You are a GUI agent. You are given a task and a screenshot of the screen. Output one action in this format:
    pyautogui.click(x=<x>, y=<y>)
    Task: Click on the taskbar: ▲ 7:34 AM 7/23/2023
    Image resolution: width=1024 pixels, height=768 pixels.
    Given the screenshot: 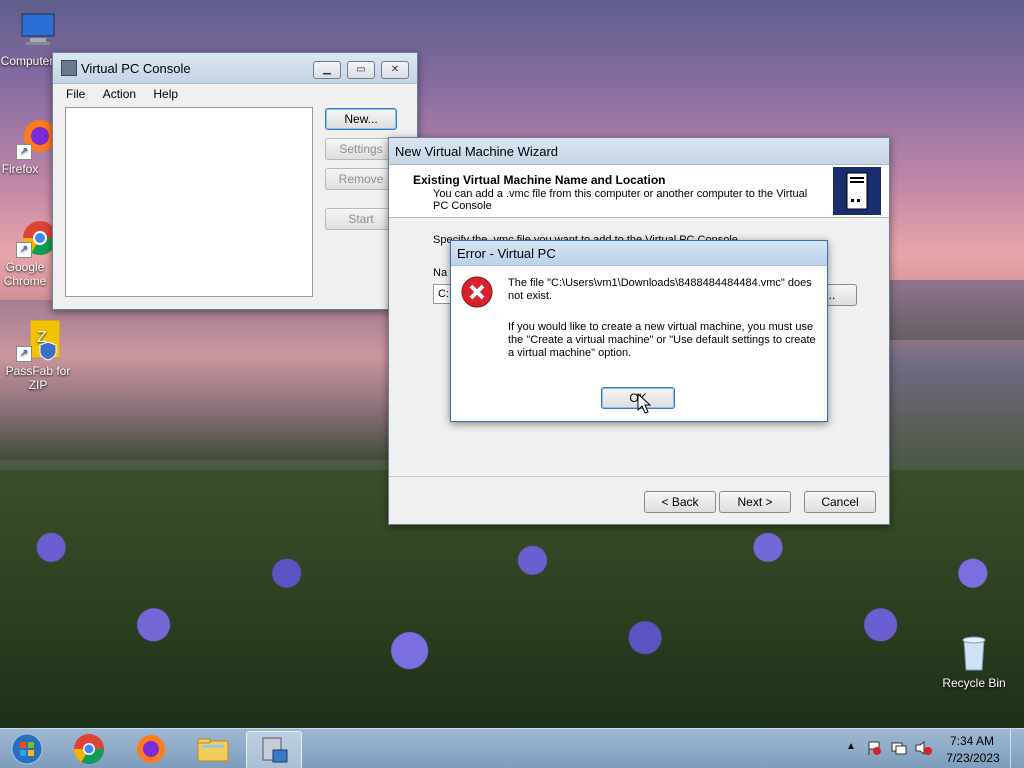 What is the action you would take?
    pyautogui.click(x=512, y=748)
    